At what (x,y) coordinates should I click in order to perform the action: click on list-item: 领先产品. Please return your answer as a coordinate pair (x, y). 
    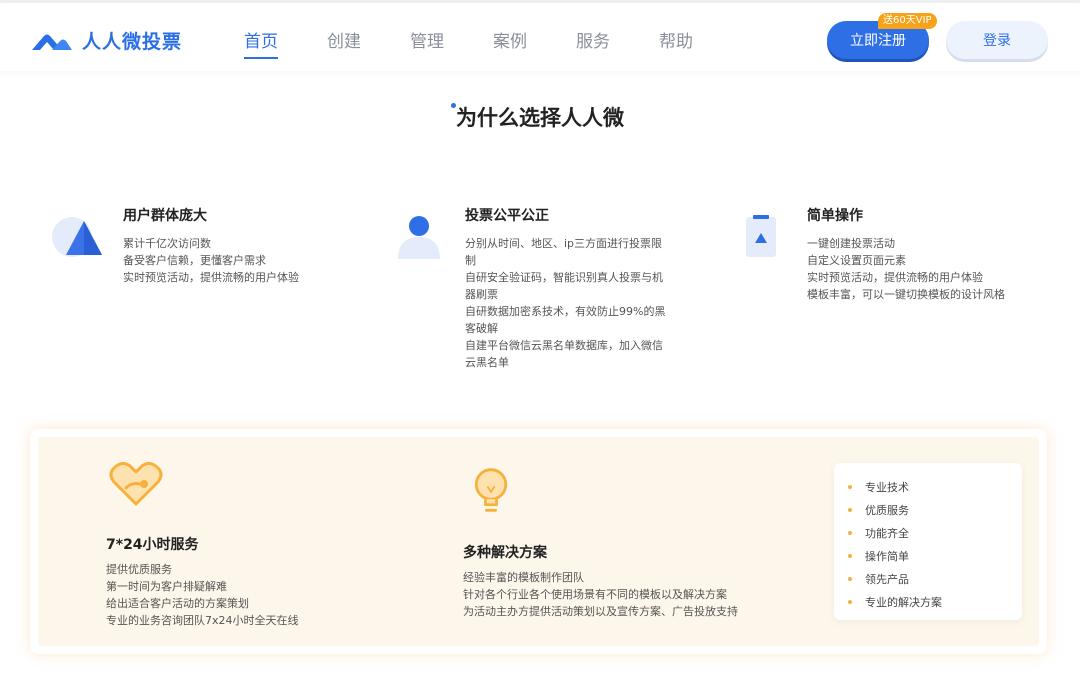
    Looking at the image, I should click on (928, 578).